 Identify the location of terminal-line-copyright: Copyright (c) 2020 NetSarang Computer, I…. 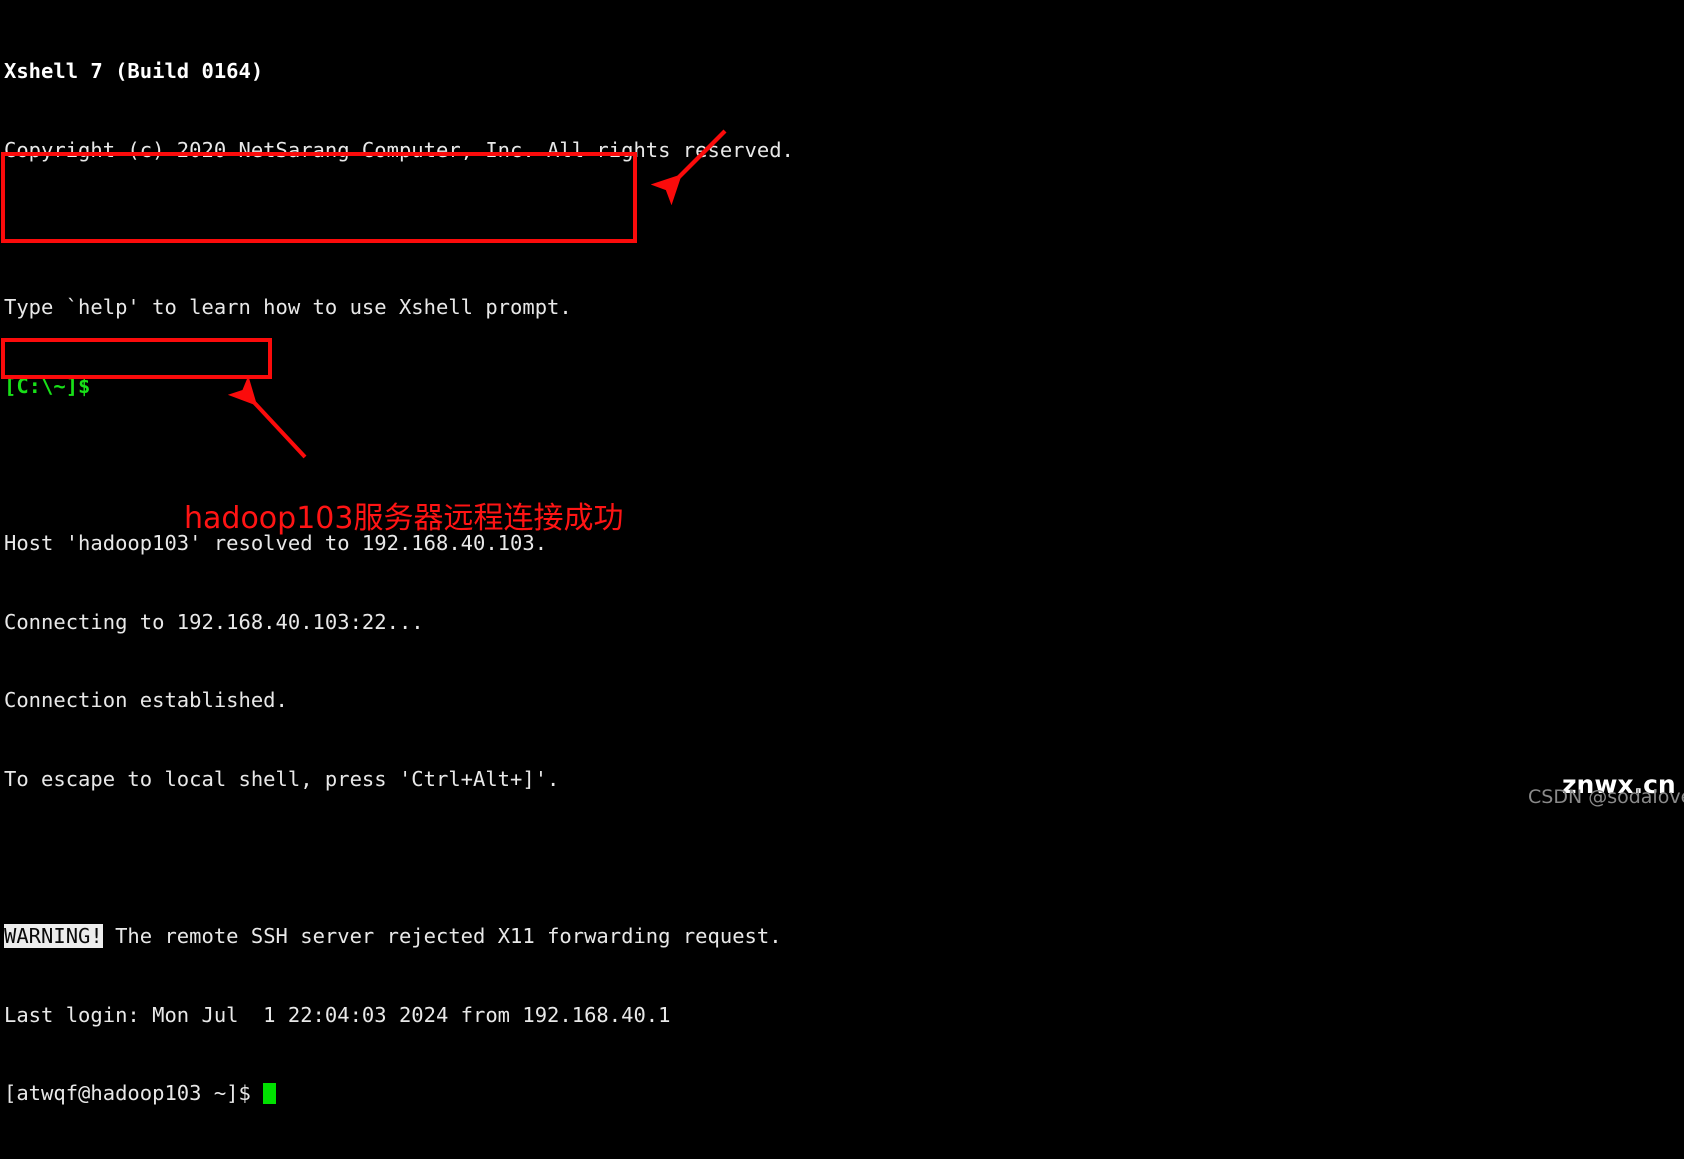
(399, 150).